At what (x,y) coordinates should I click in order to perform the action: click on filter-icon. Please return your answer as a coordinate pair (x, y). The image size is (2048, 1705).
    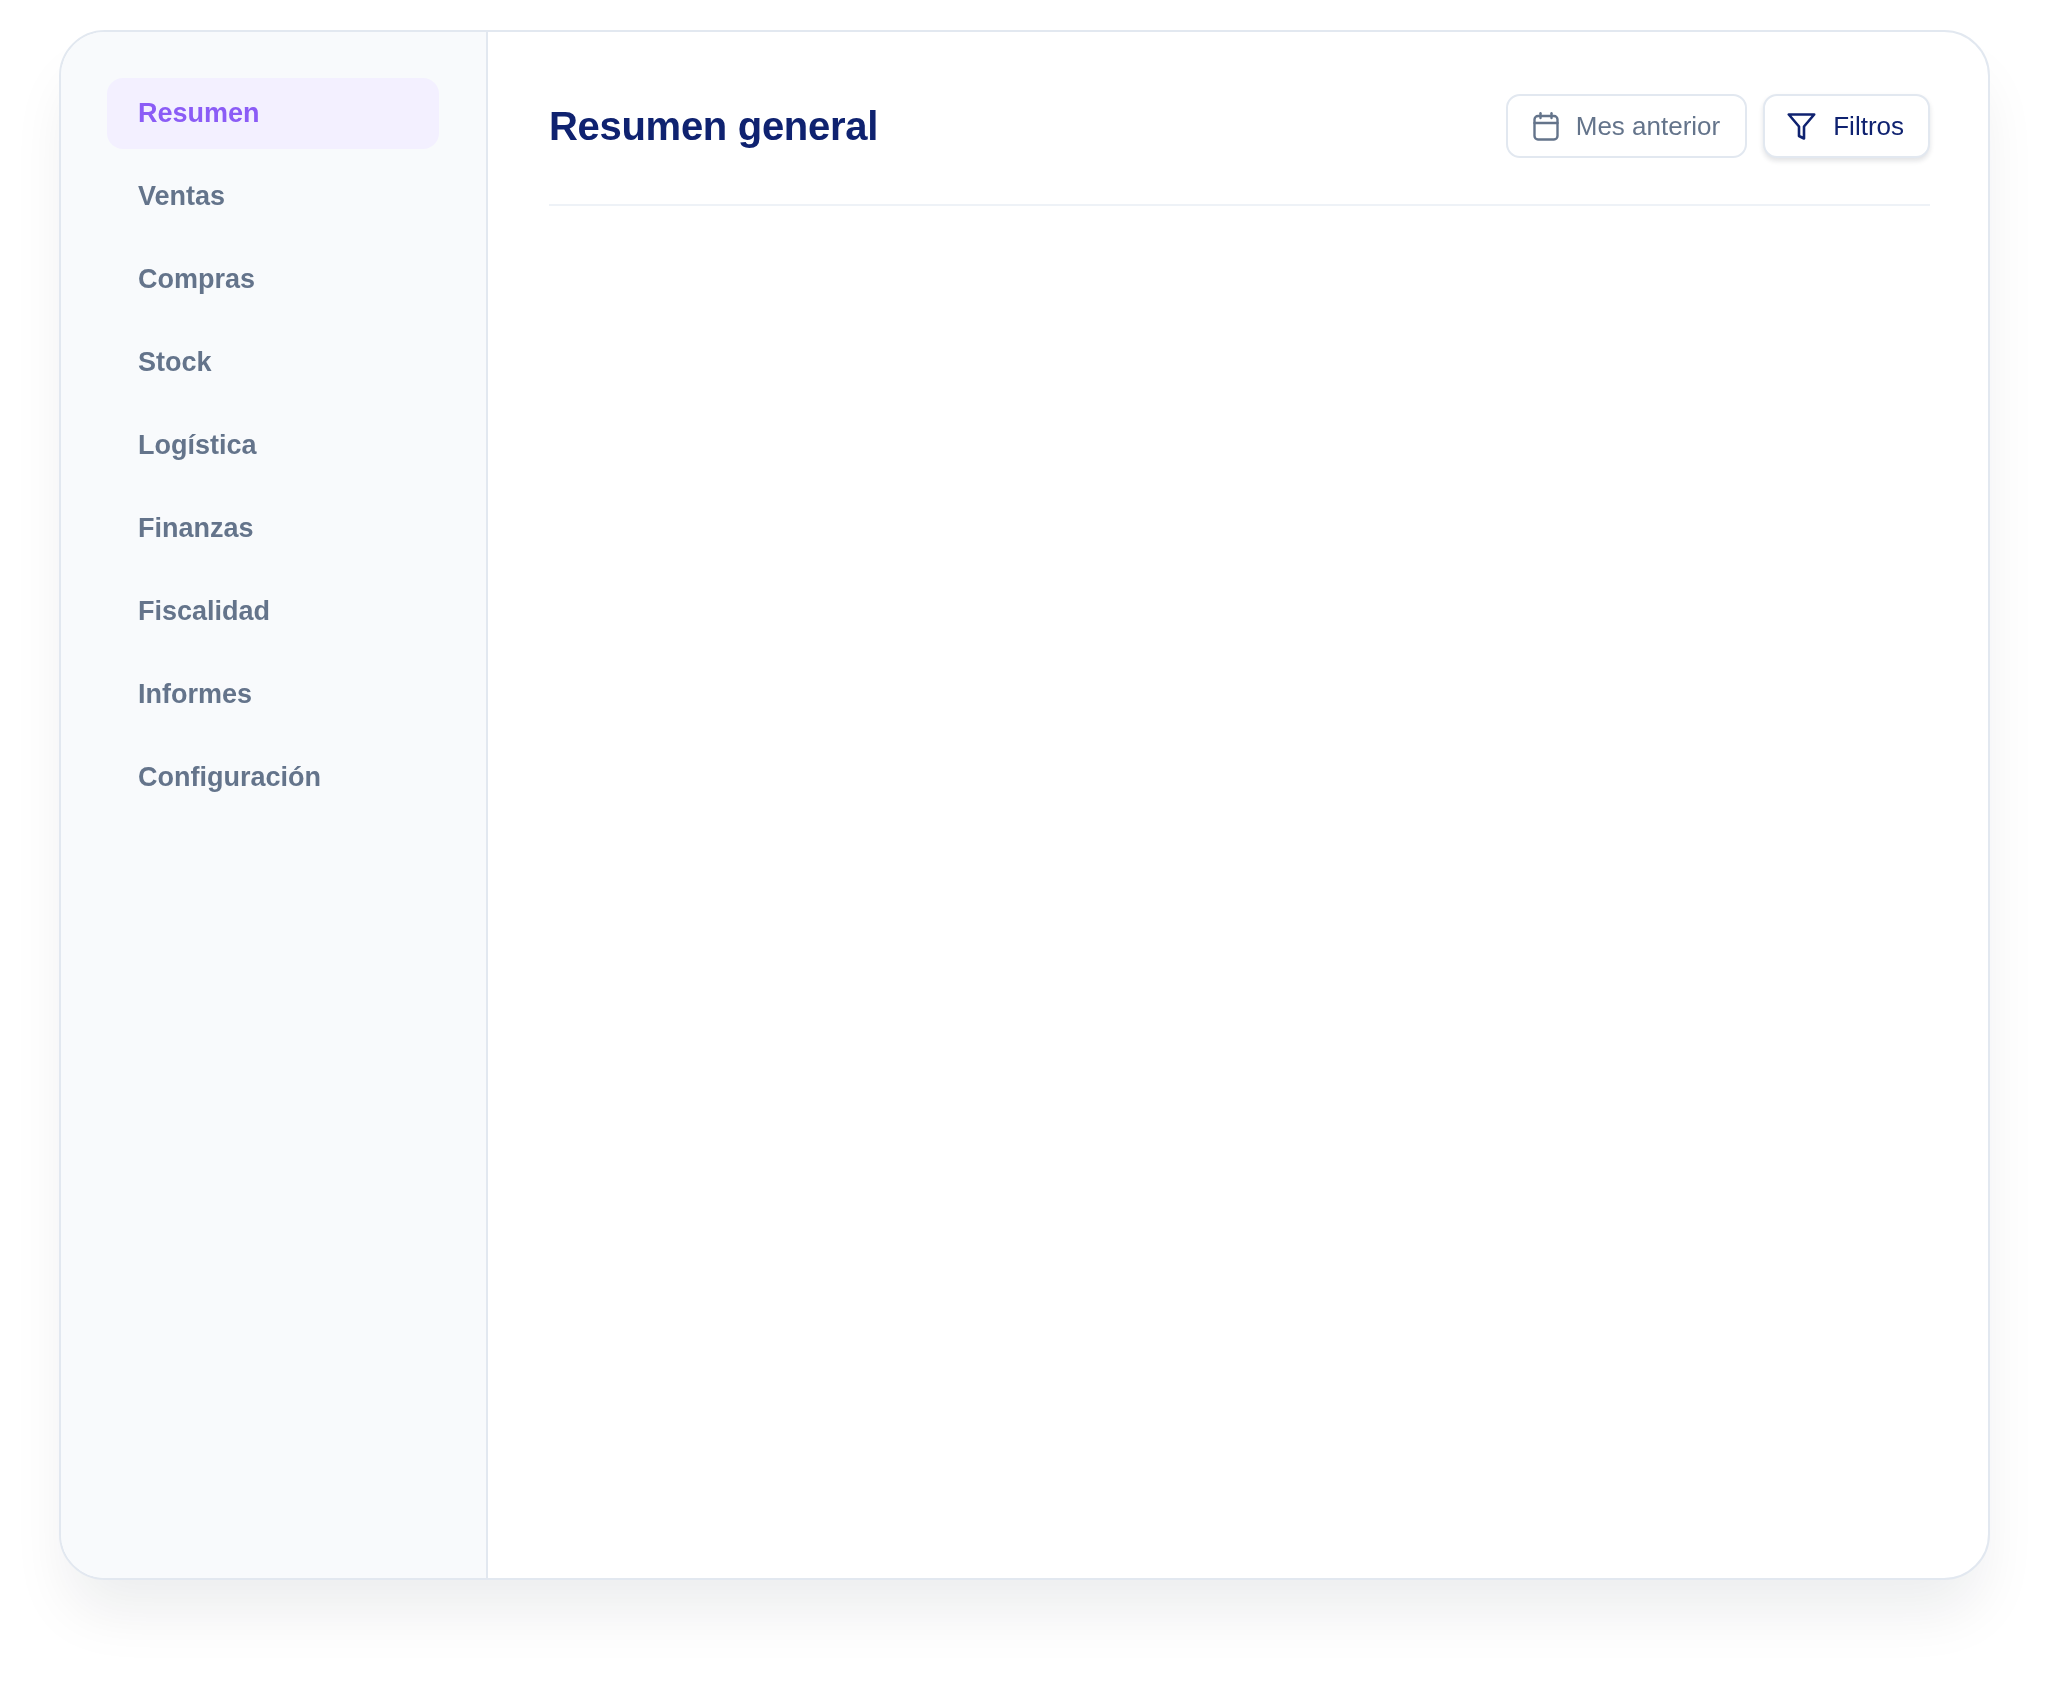
    Looking at the image, I should click on (1802, 126).